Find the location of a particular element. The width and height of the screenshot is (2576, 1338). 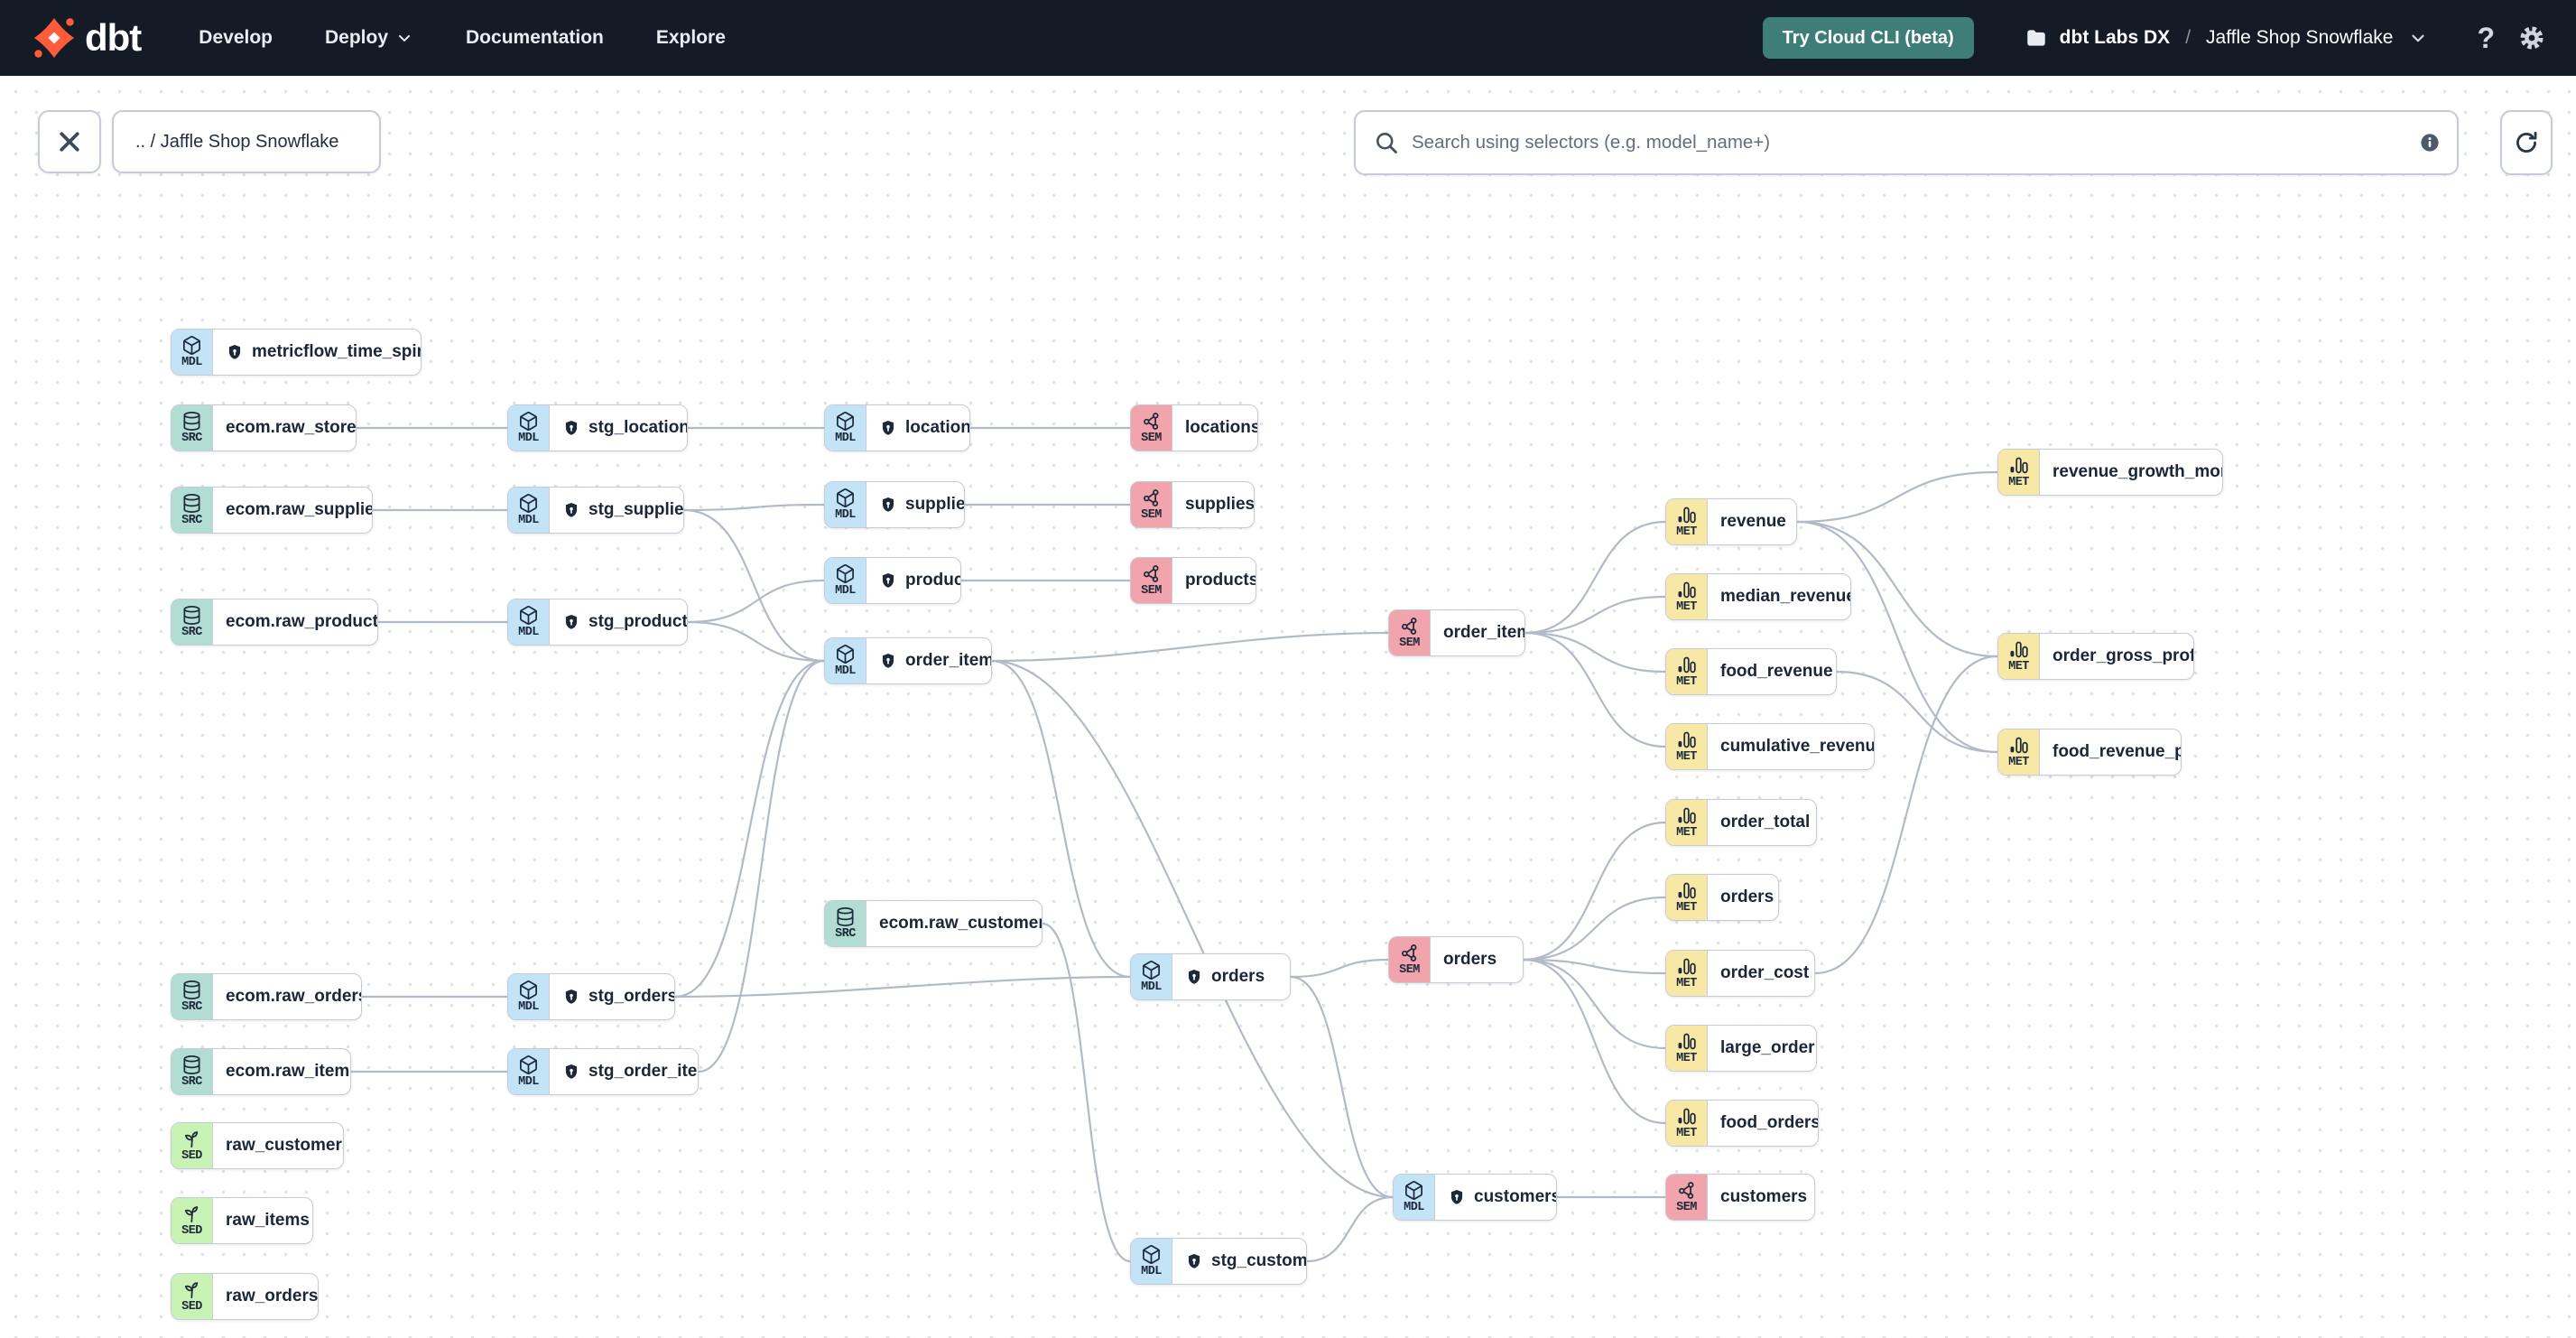

node-met_order_total: MET order_total is located at coordinates (1741, 822).